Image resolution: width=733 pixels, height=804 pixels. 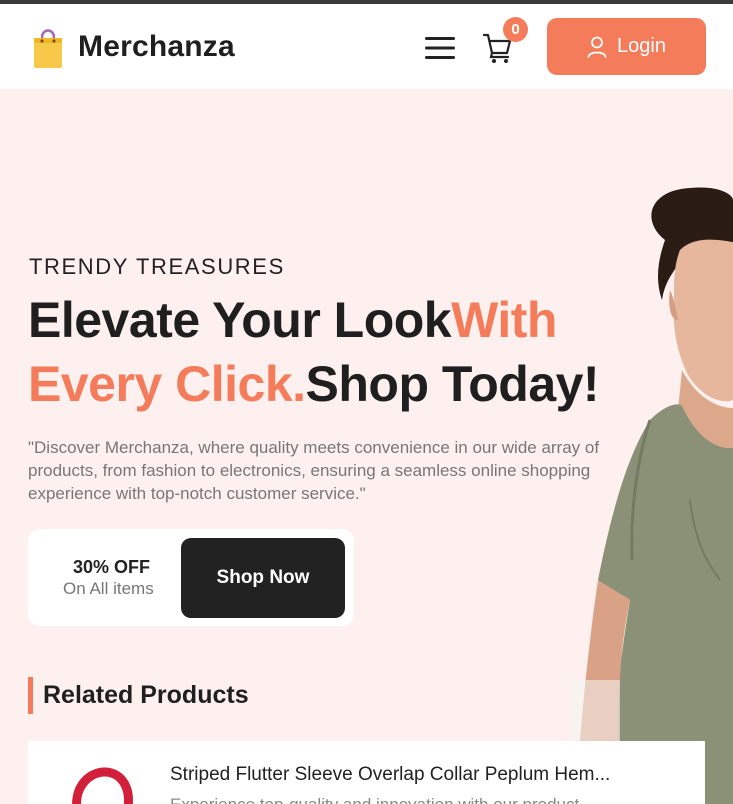 What do you see at coordinates (515, 29) in the screenshot?
I see `cart-count-badge: 0` at bounding box center [515, 29].